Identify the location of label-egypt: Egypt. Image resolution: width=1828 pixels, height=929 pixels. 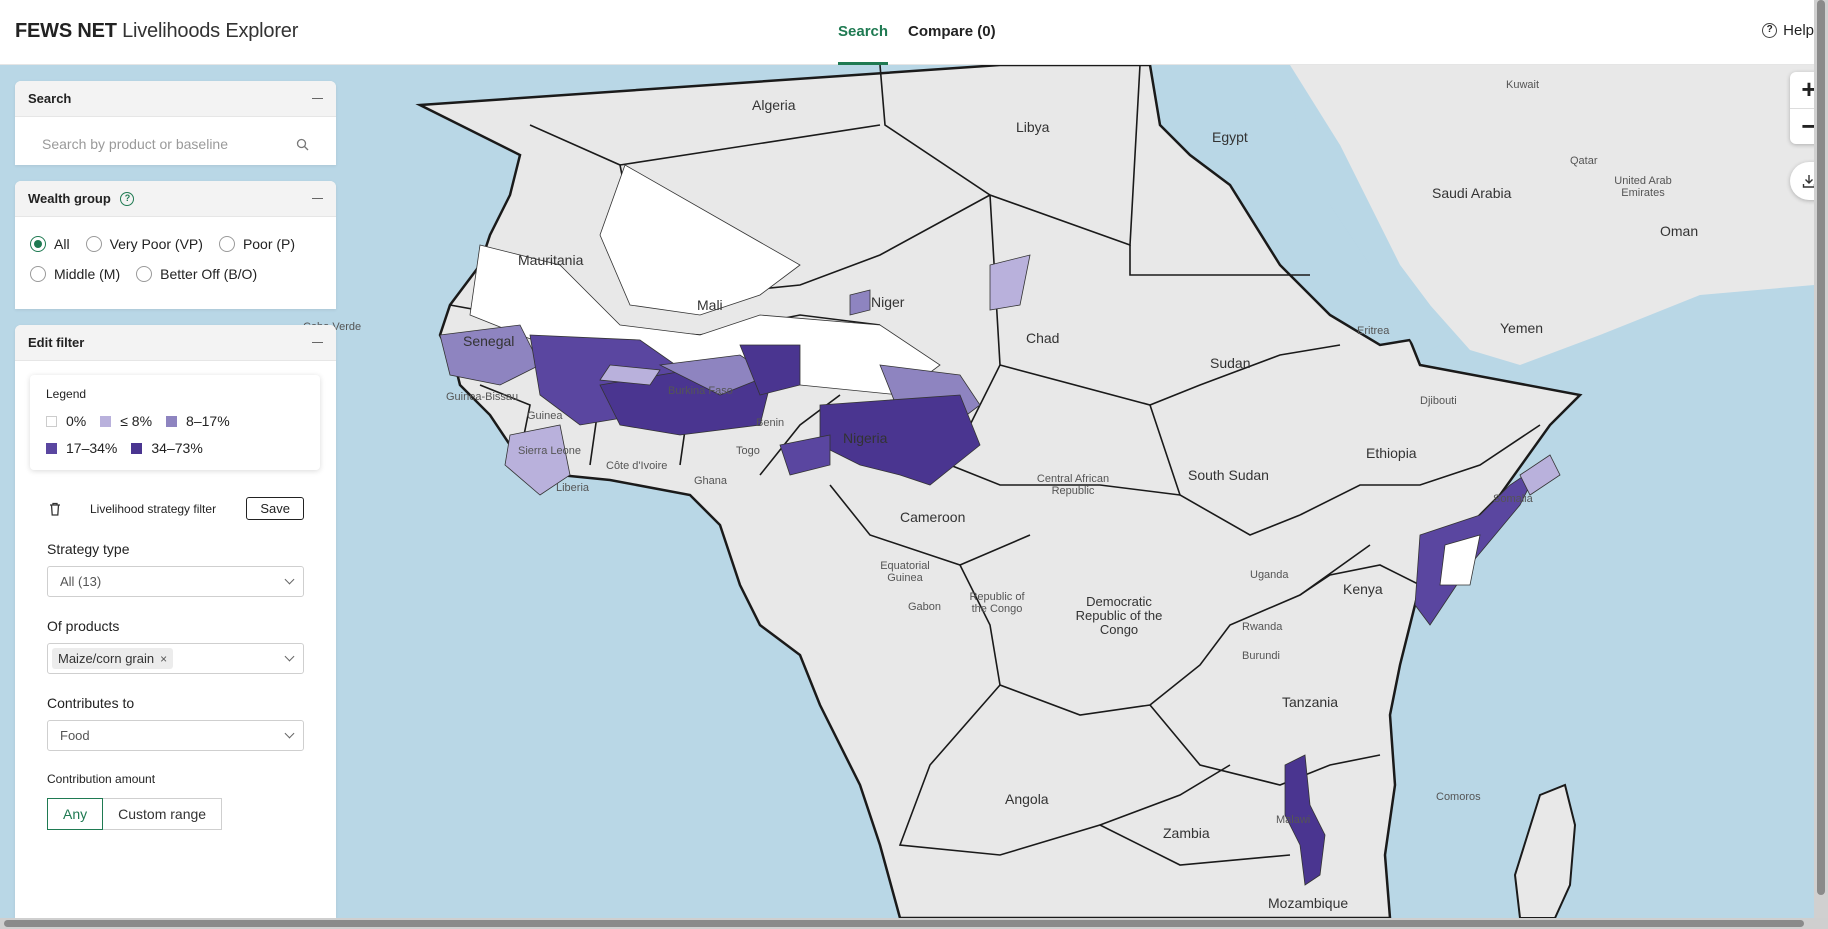
(1230, 137).